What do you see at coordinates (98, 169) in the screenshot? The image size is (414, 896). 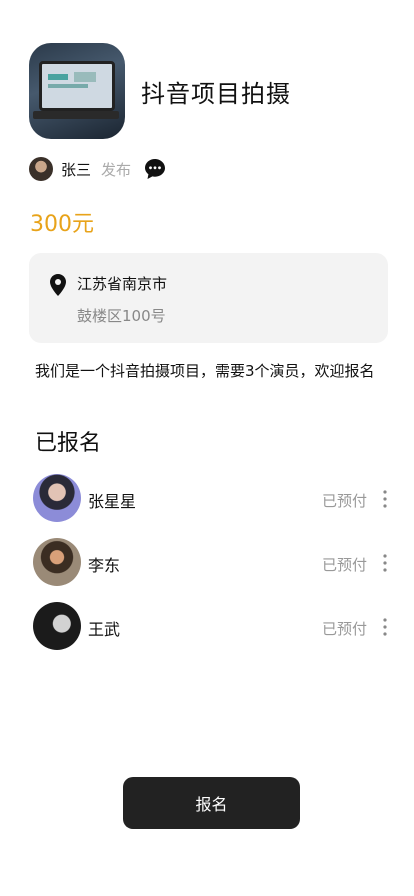 I see `author-row: 张三 发布` at bounding box center [98, 169].